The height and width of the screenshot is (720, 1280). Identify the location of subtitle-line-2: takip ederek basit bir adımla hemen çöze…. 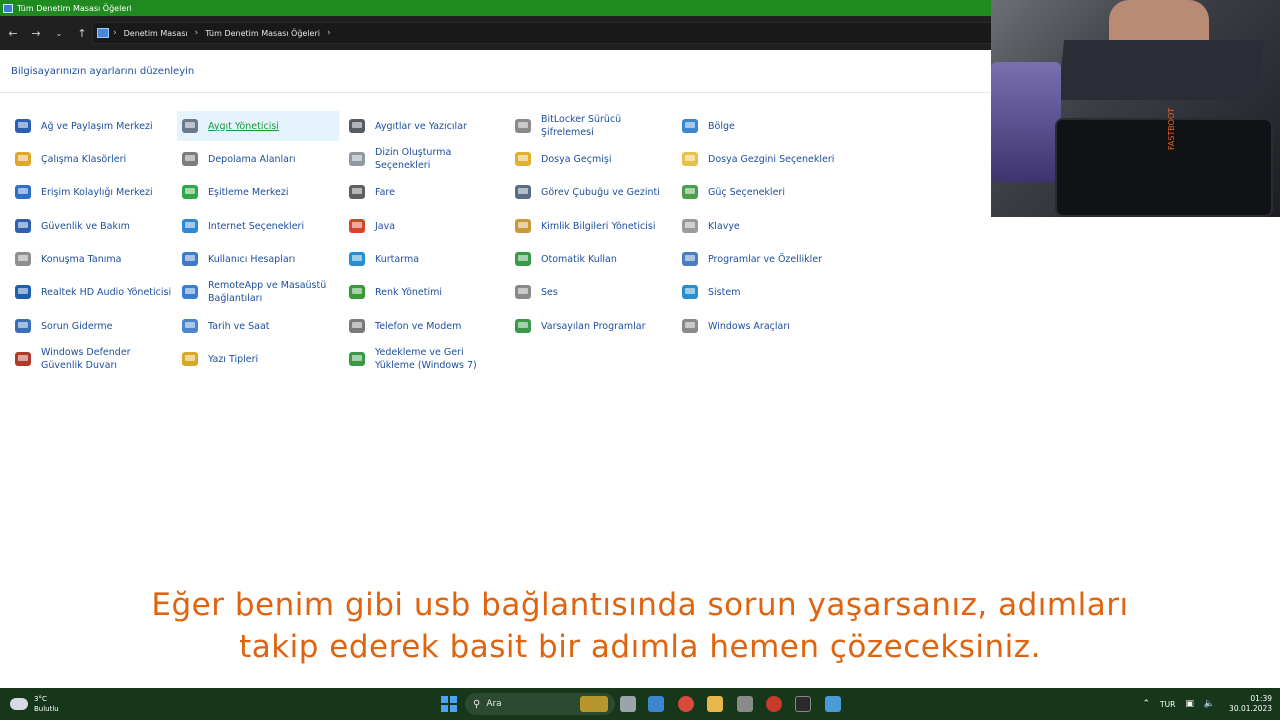
(640, 647).